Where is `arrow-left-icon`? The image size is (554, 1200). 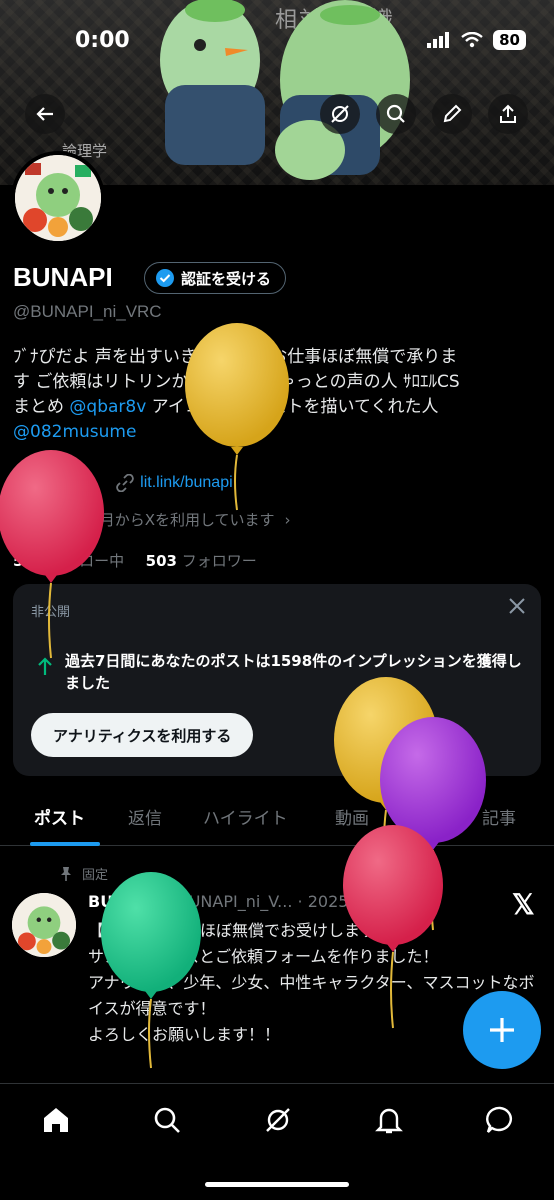 arrow-left-icon is located at coordinates (44, 114).